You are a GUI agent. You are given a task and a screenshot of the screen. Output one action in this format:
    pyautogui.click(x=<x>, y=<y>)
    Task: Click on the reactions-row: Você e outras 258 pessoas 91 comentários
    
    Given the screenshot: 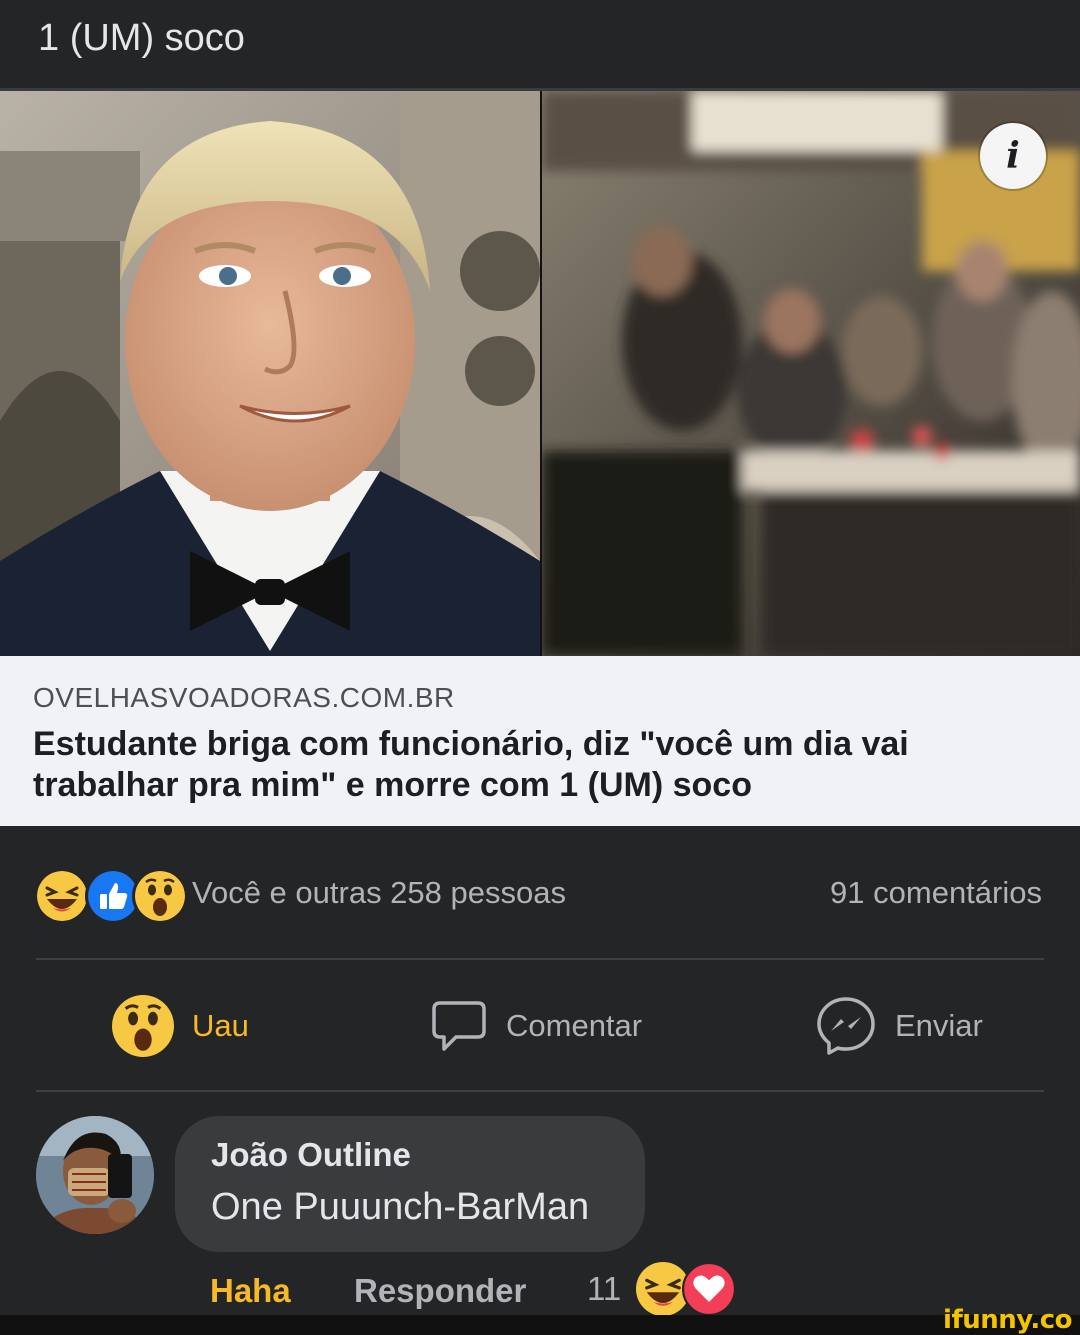 What is the action you would take?
    pyautogui.click(x=540, y=892)
    